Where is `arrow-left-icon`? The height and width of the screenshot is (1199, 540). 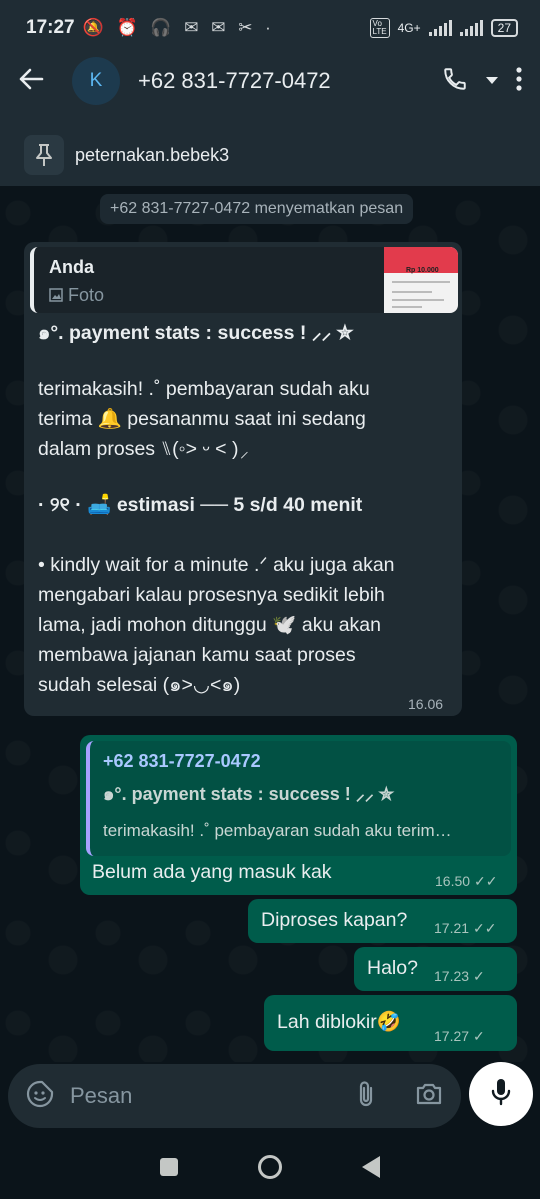 arrow-left-icon is located at coordinates (36, 81).